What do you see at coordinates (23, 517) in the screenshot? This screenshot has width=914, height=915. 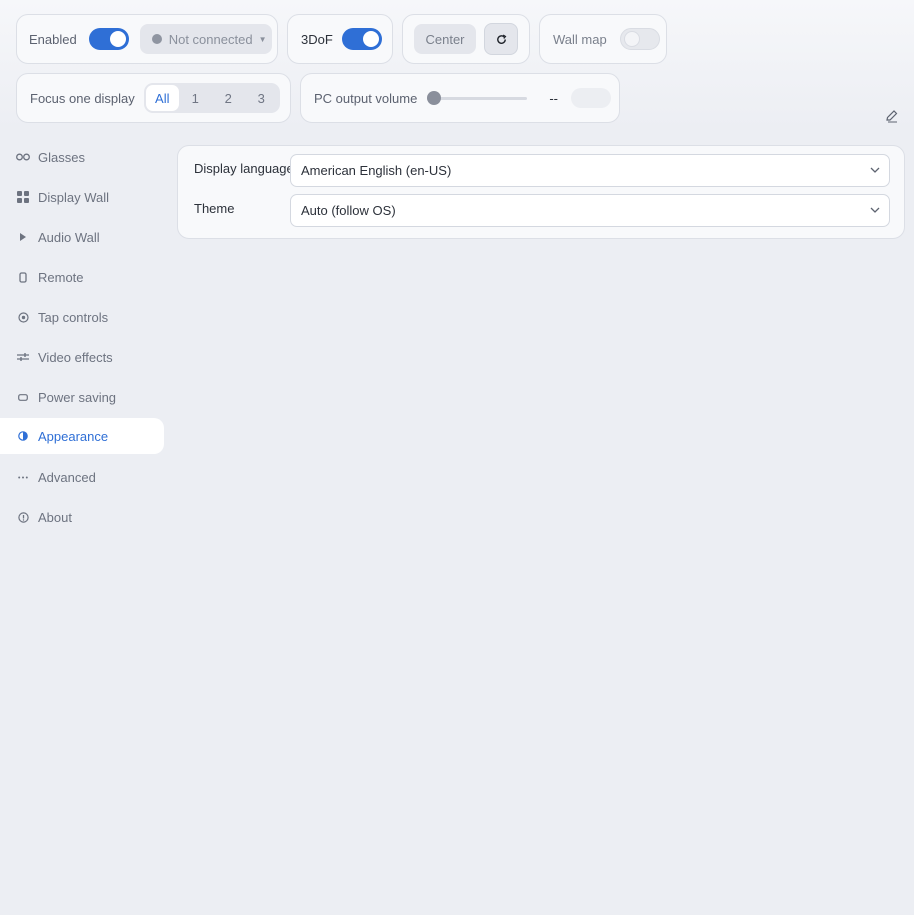 I see `info-icon` at bounding box center [23, 517].